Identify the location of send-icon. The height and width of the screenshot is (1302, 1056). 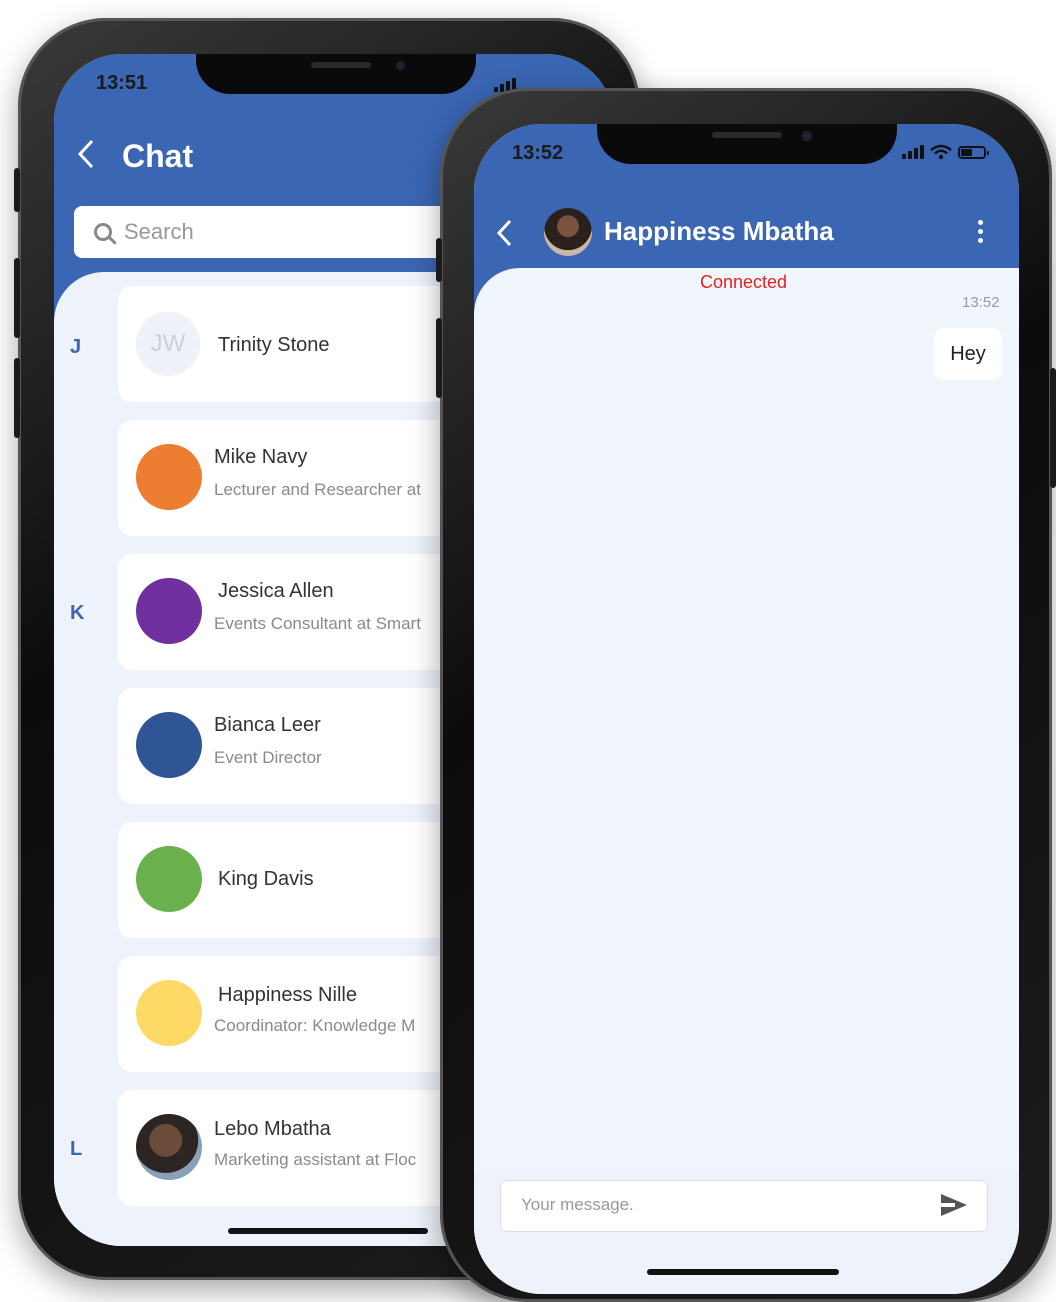
(954, 1205).